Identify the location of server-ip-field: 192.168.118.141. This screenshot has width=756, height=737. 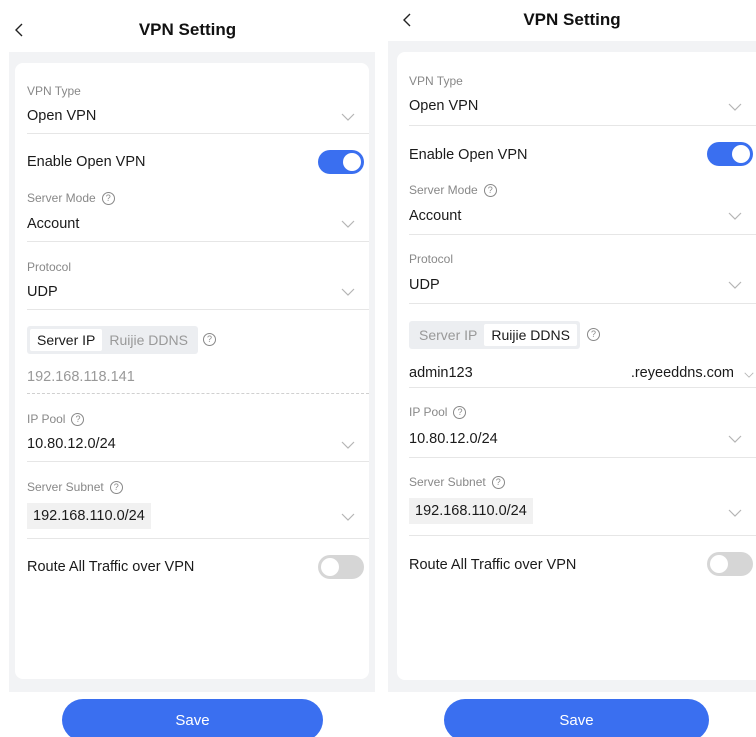
(81, 377).